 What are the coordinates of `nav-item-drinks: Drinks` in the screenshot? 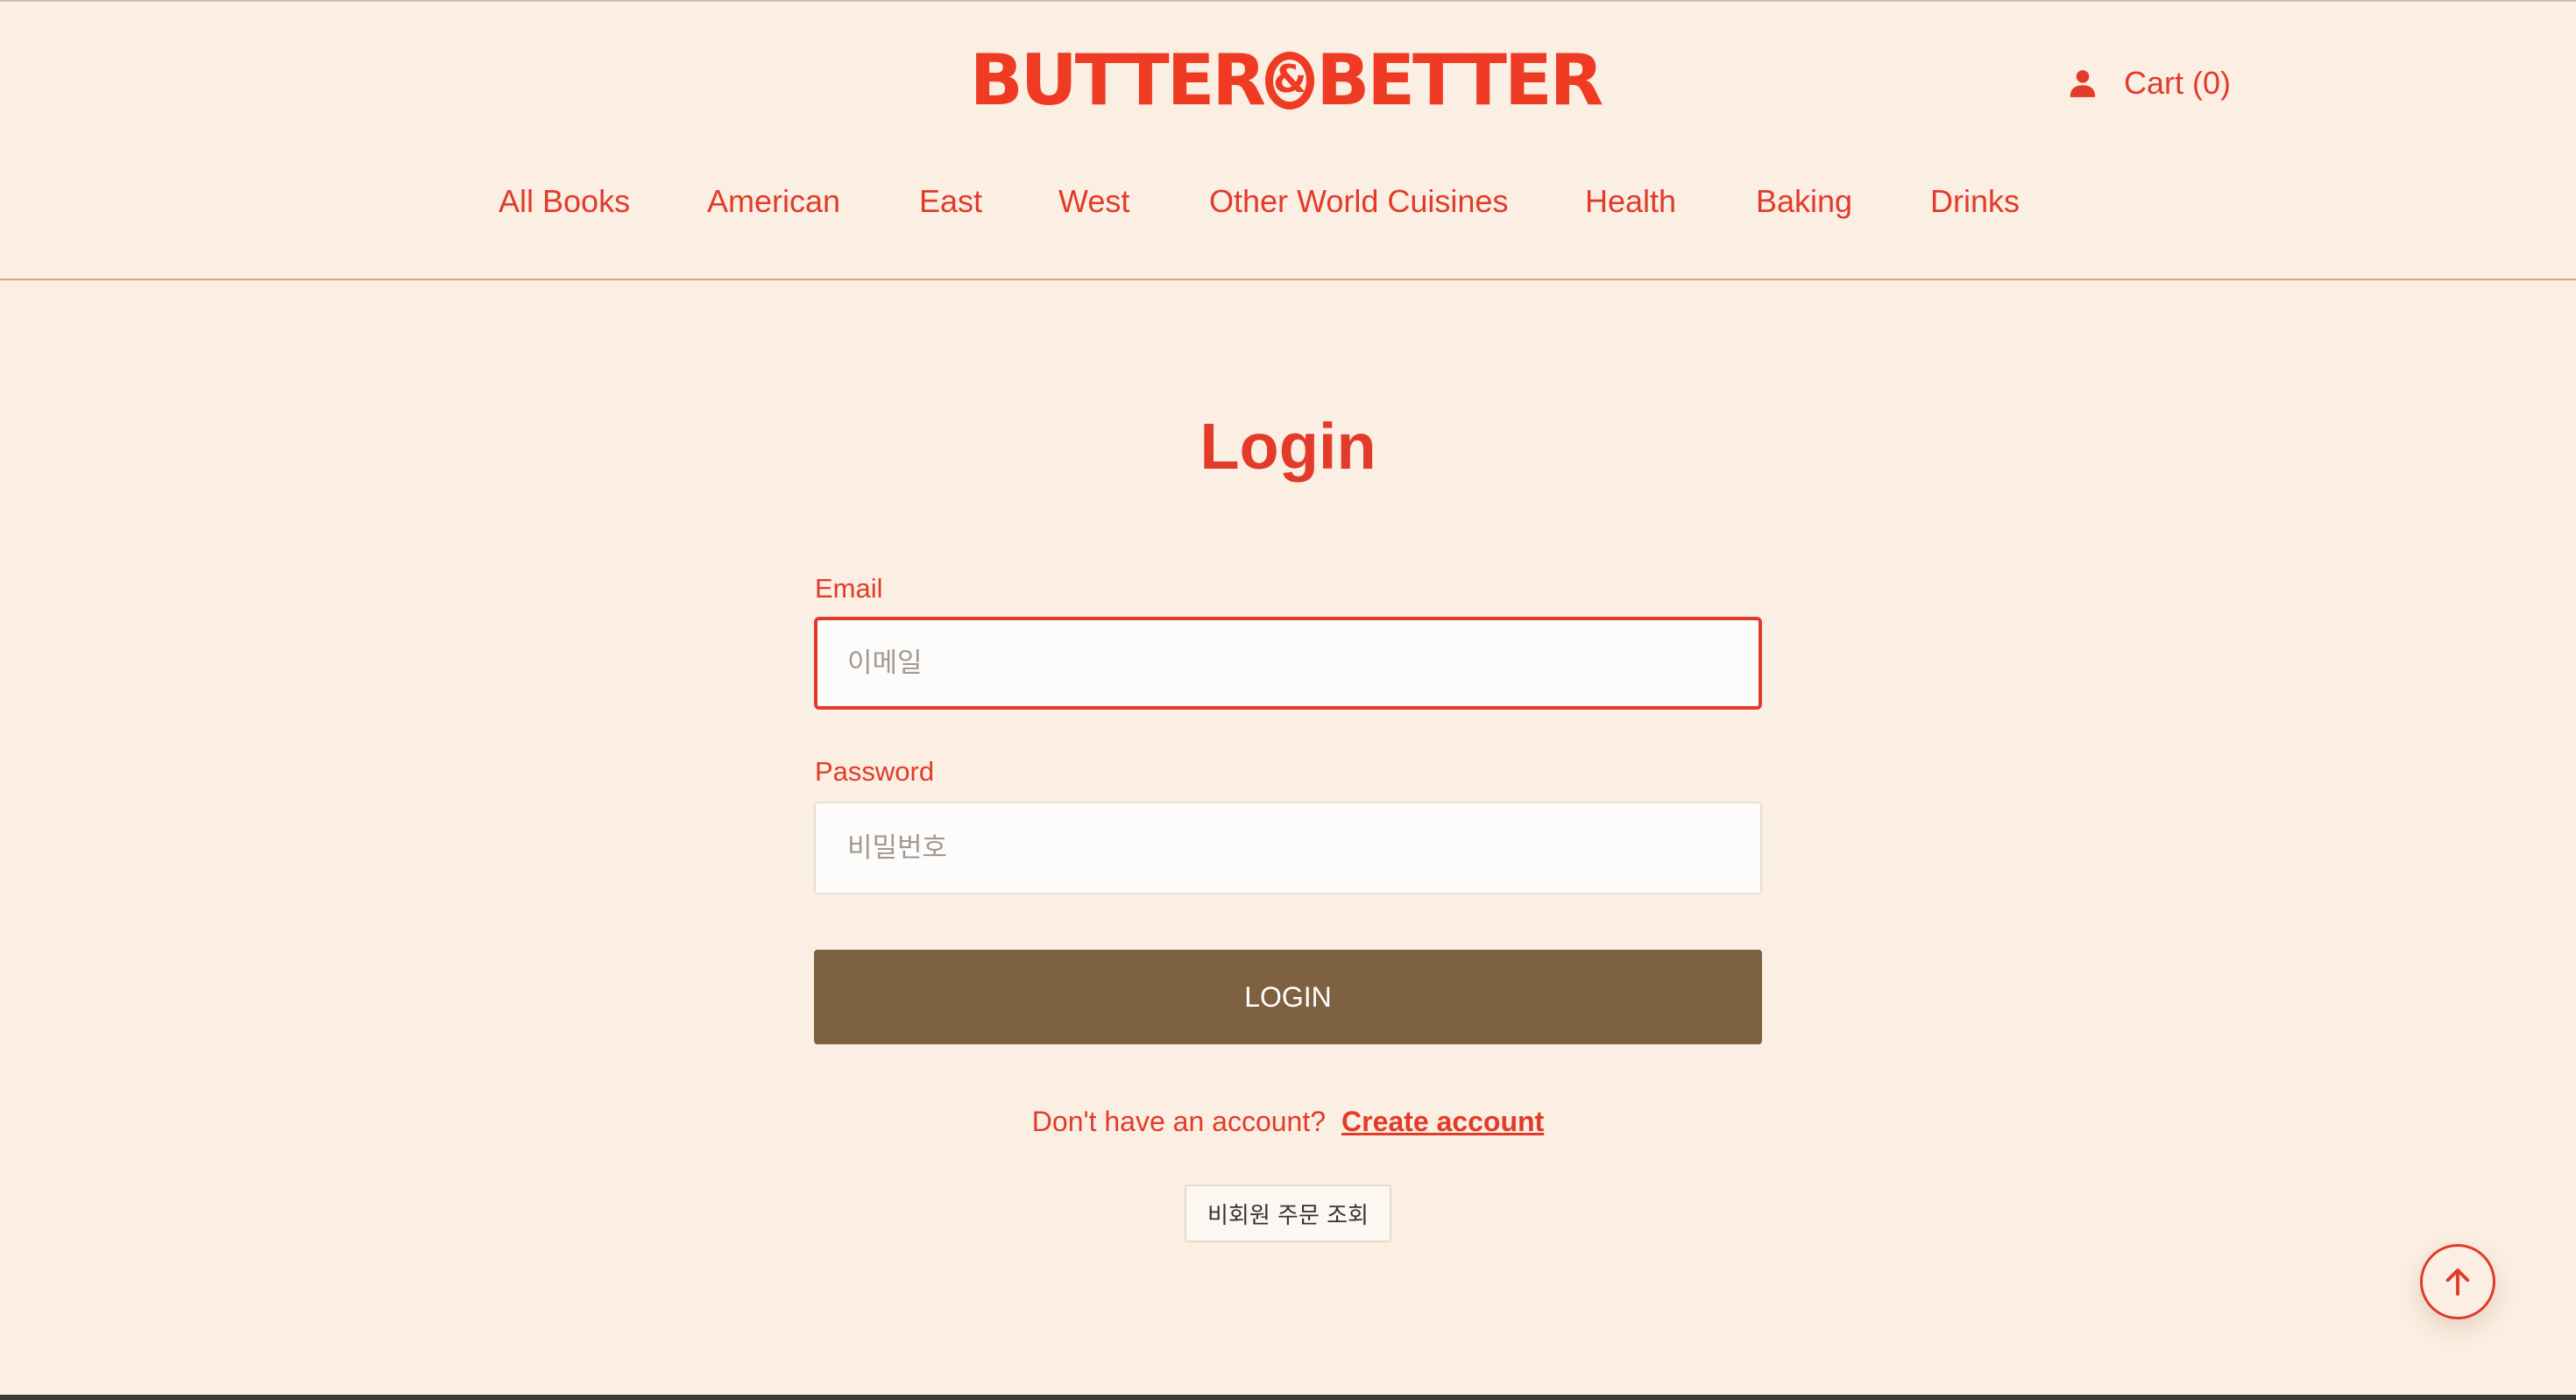 It's located at (1975, 201).